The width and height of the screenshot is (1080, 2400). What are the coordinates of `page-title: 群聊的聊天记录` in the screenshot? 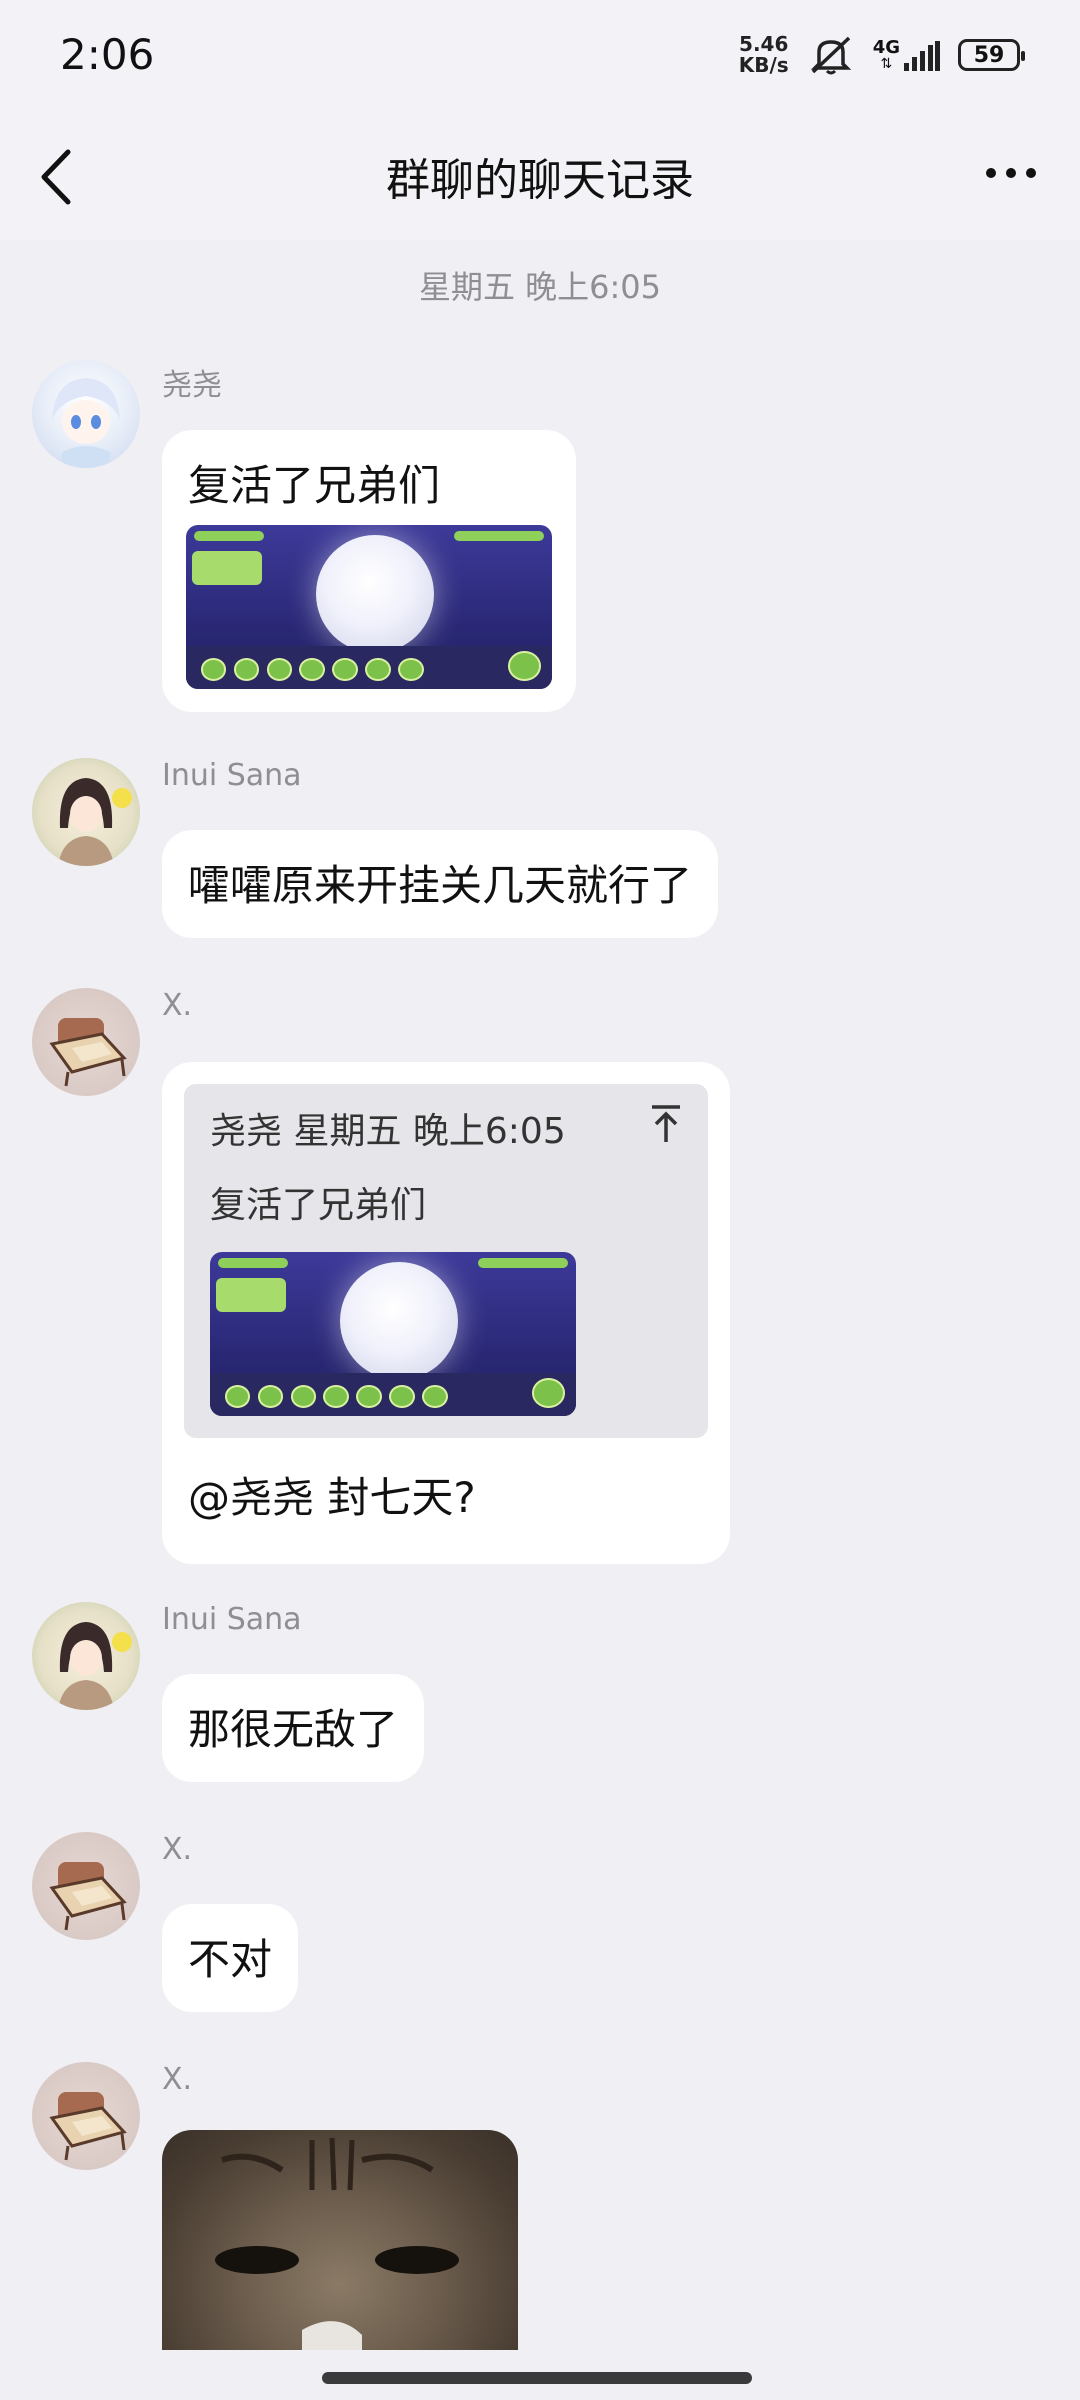 It's located at (540, 180).